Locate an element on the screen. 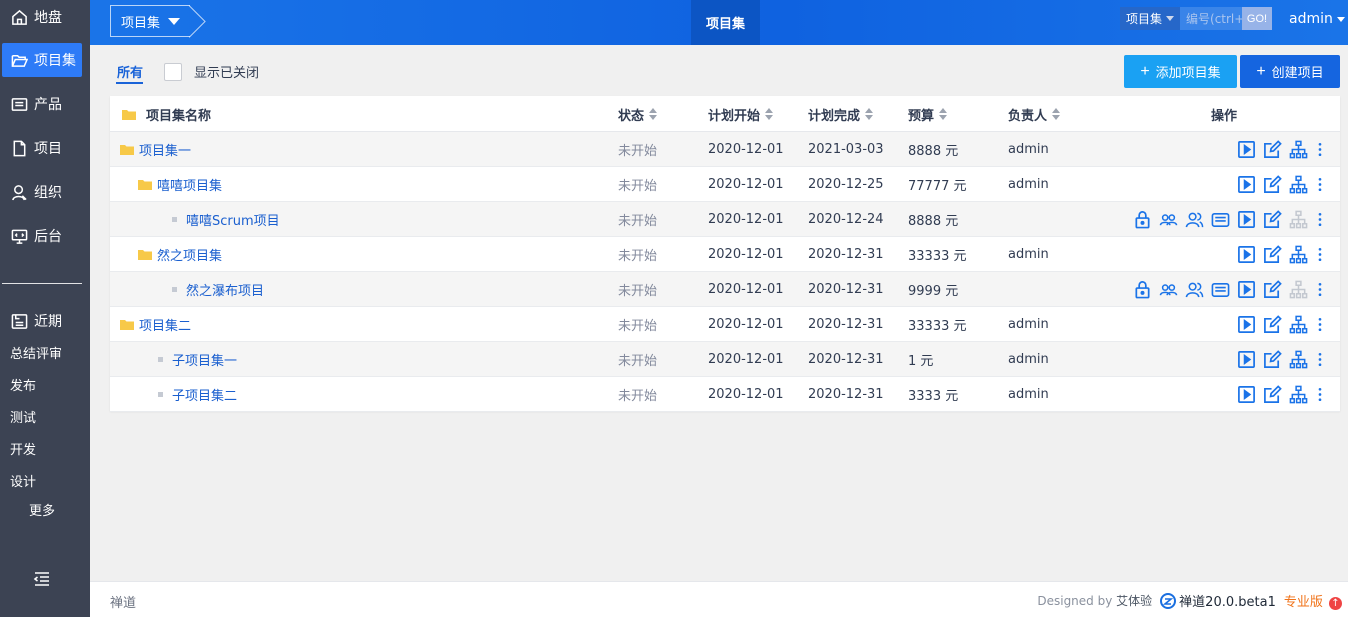 This screenshot has height=617, width=1348. version-link: 禅道20.0.beta1 is located at coordinates (1218, 600).